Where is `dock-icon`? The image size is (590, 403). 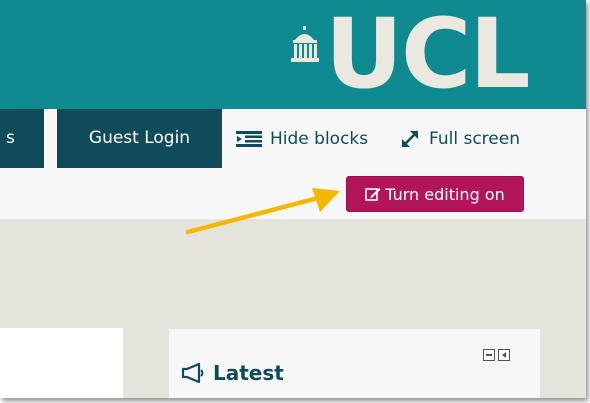
dock-icon is located at coordinates (504, 355).